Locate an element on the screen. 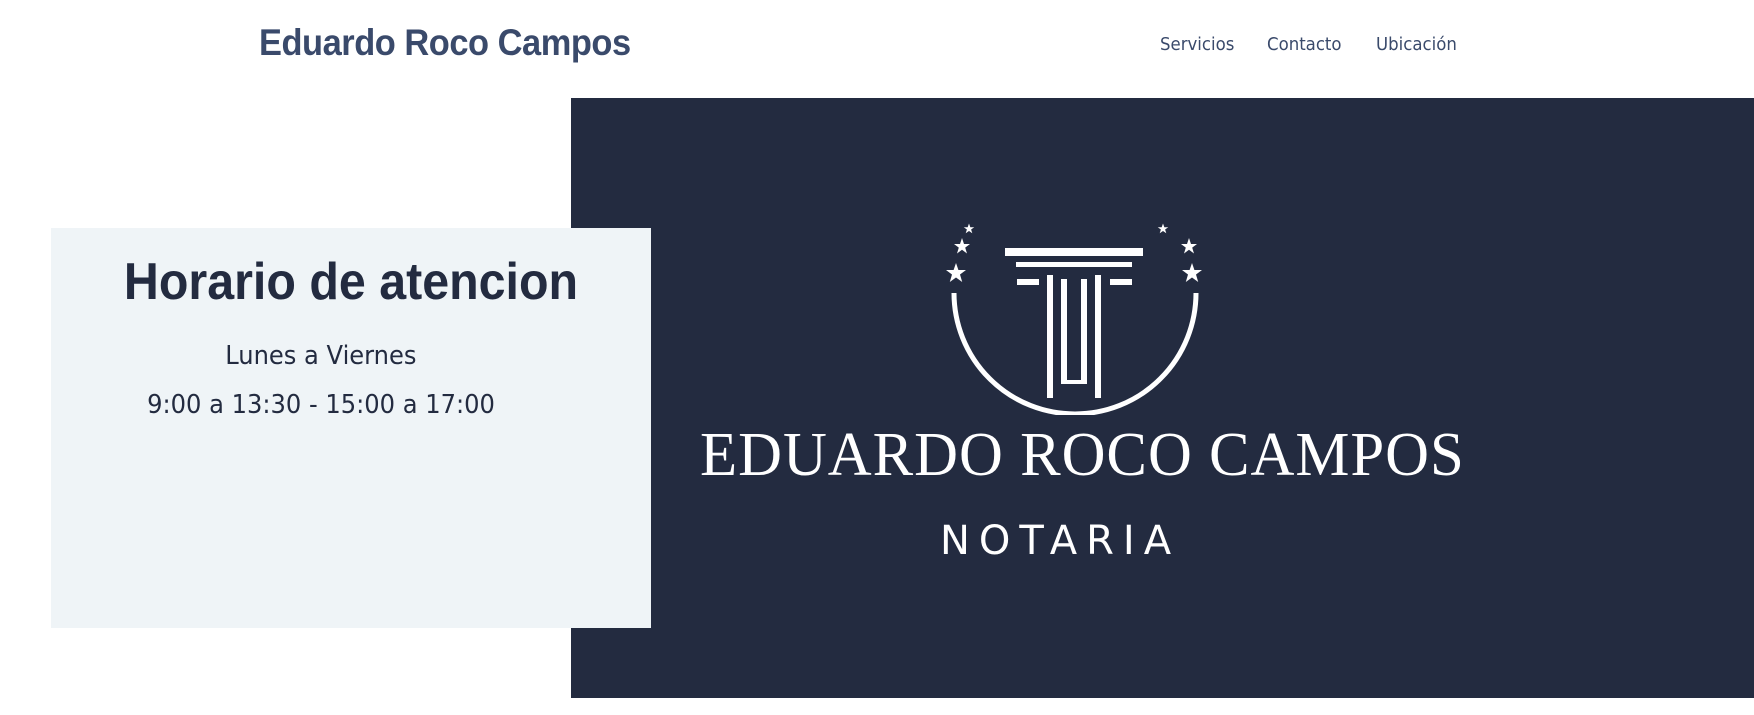 Image resolution: width=1754 pixels, height=715 pixels. brand-name: EDUARDO ROCO CAMPOS is located at coordinates (1082, 455).